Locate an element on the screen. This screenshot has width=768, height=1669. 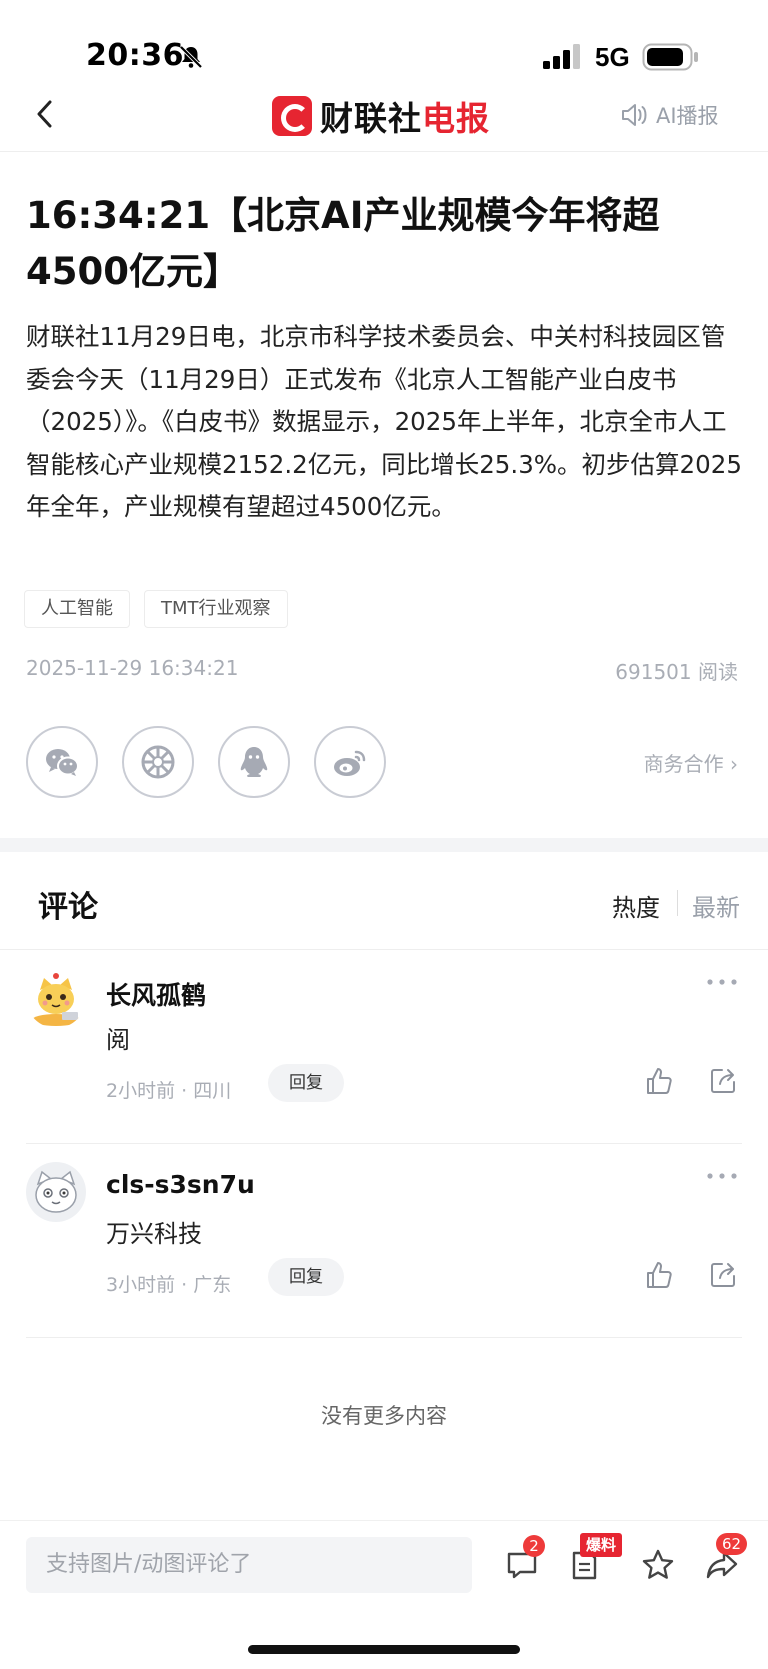
brand-accent: 电报 is located at coordinates (456, 118).